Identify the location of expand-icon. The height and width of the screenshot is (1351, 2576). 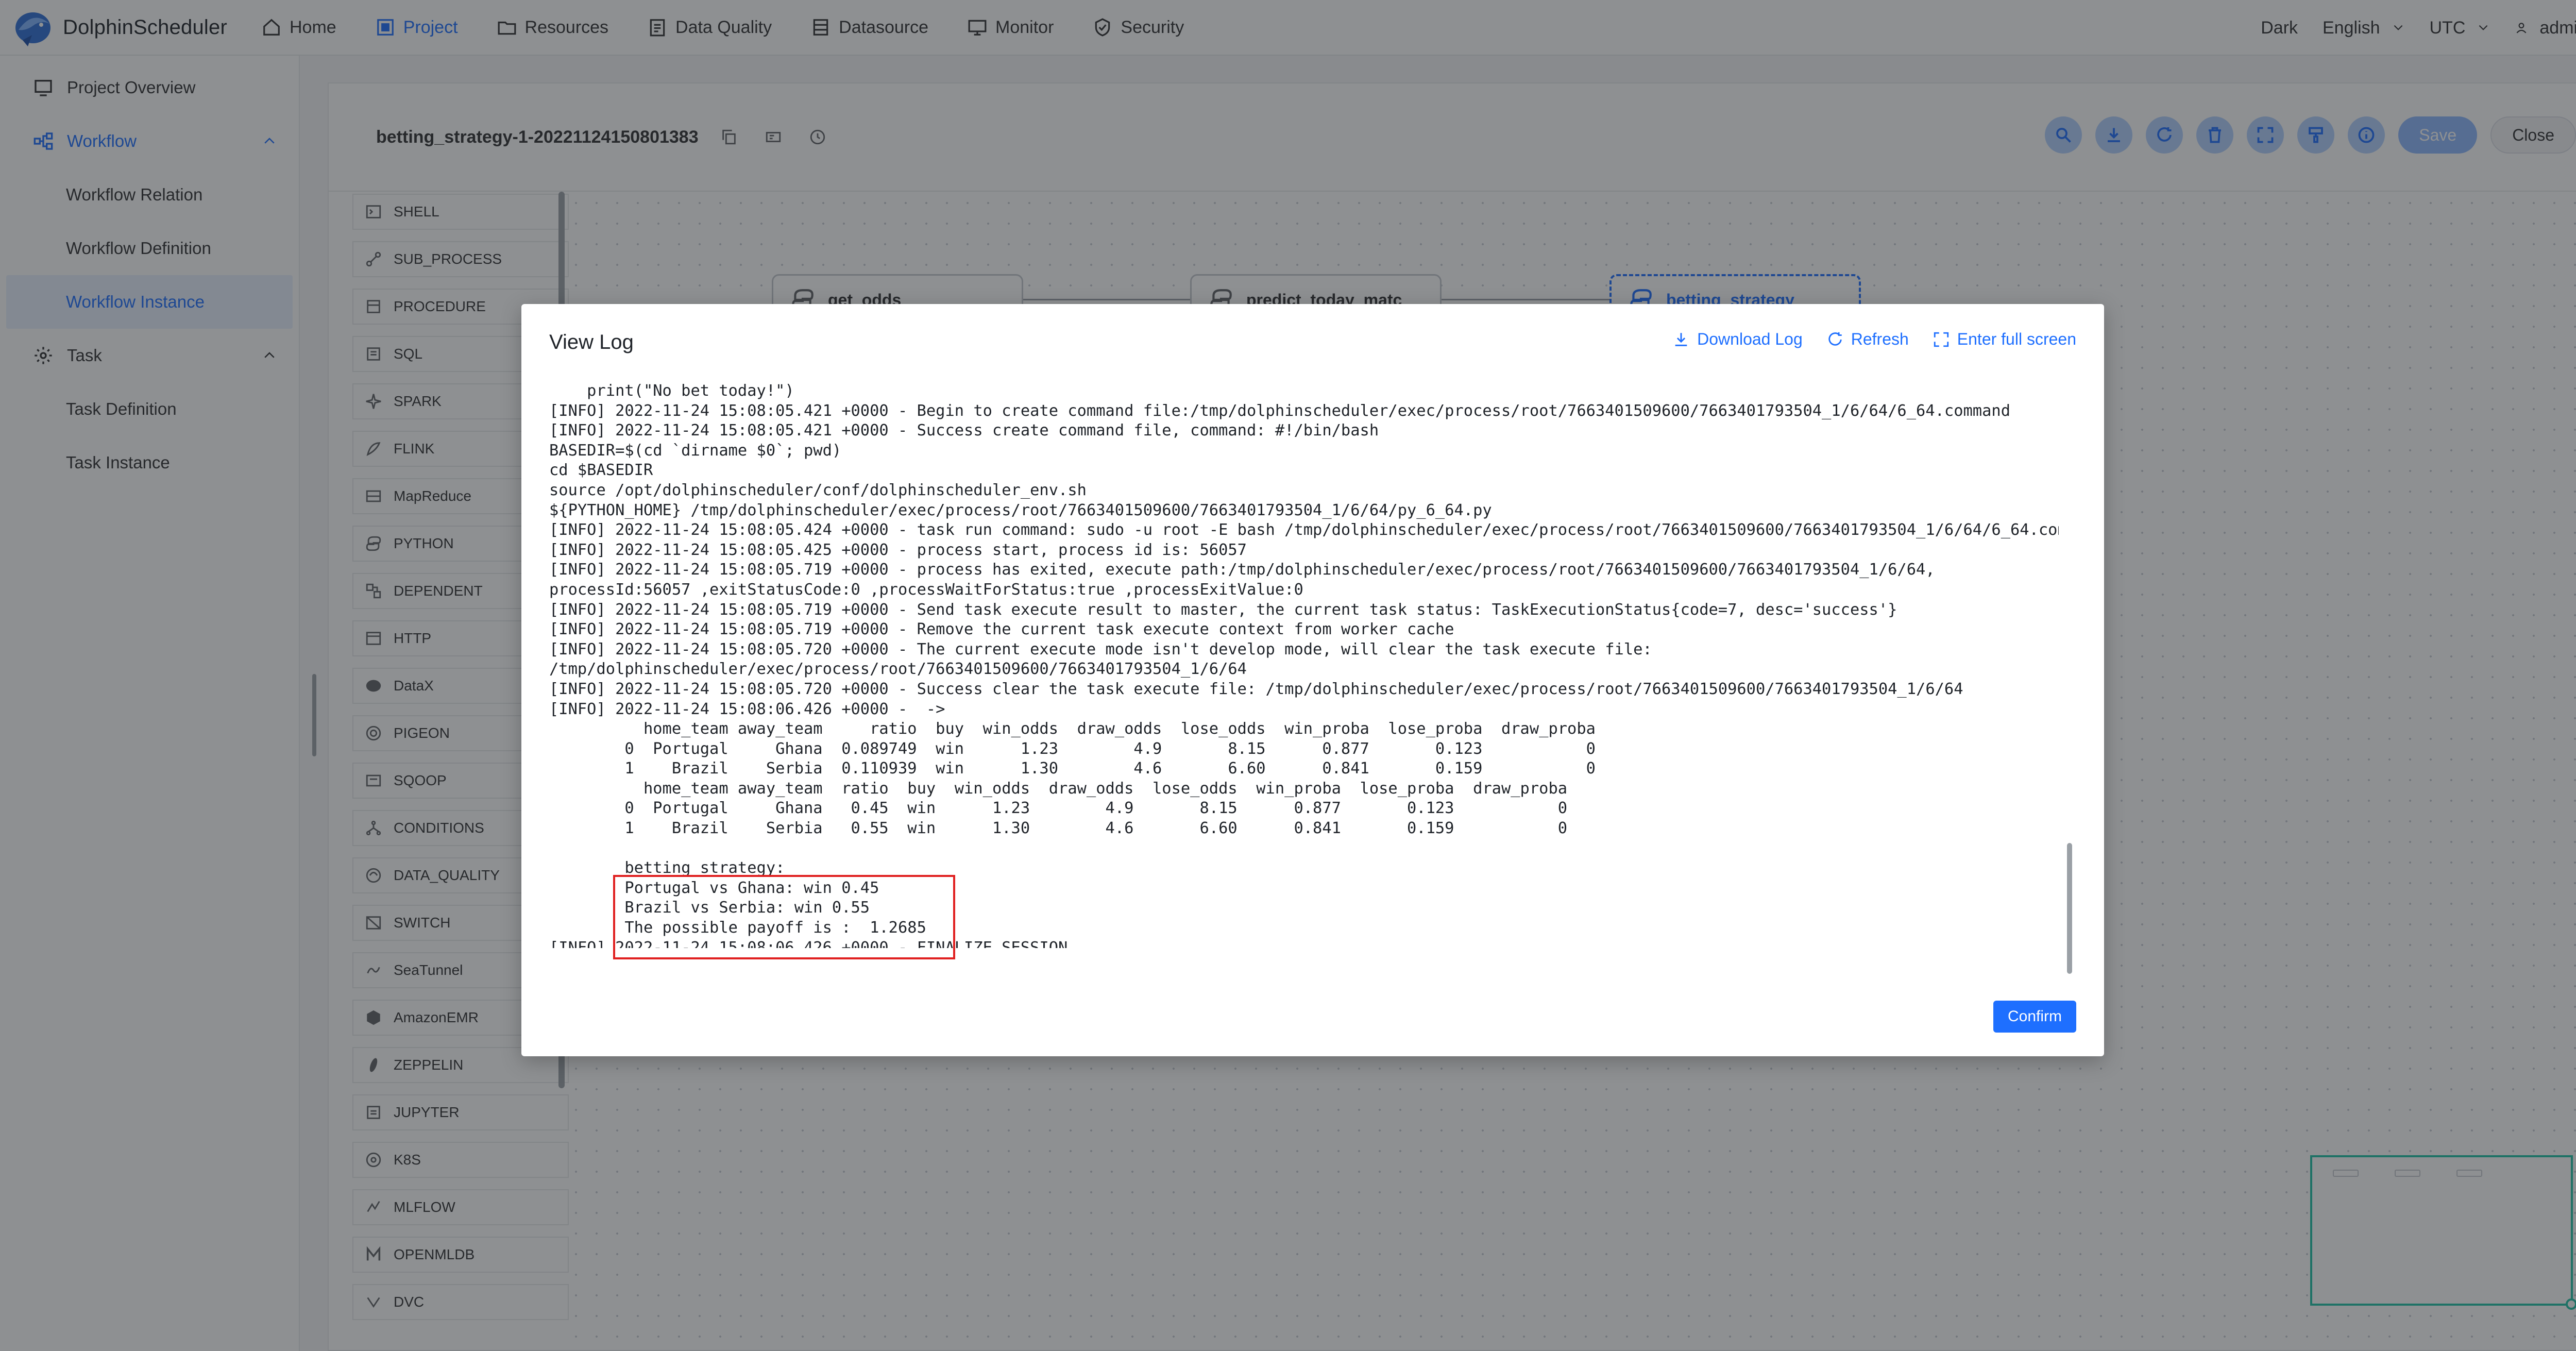
(1941, 339).